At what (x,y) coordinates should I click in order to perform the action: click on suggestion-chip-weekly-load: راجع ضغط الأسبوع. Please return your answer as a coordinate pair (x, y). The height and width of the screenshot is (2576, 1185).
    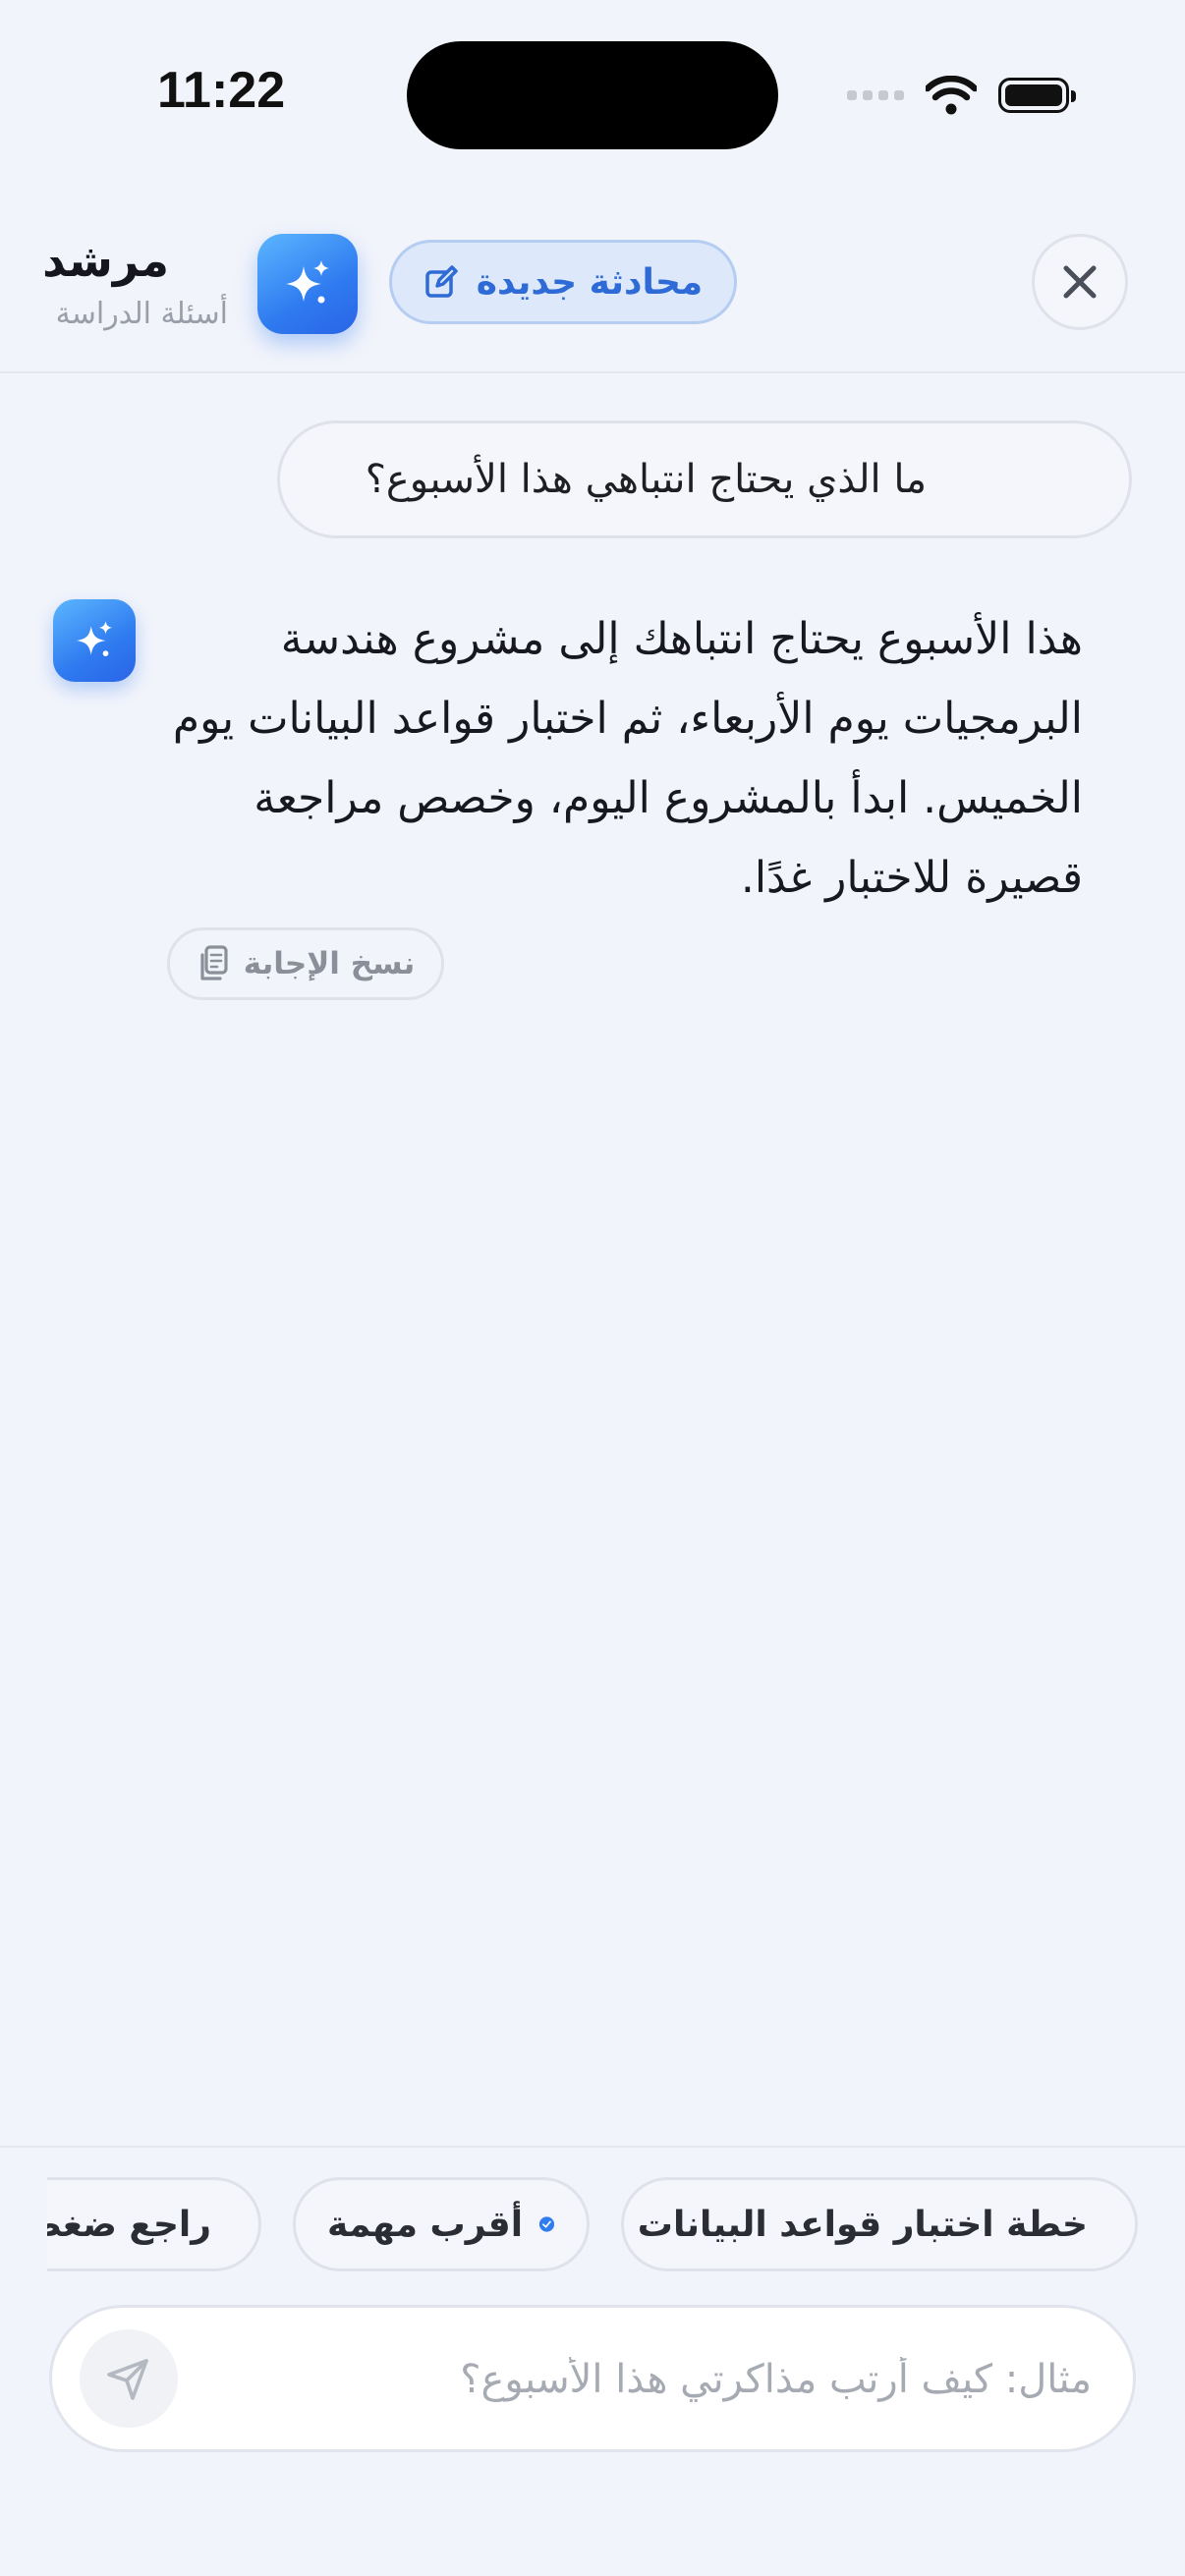
    Looking at the image, I should click on (154, 2224).